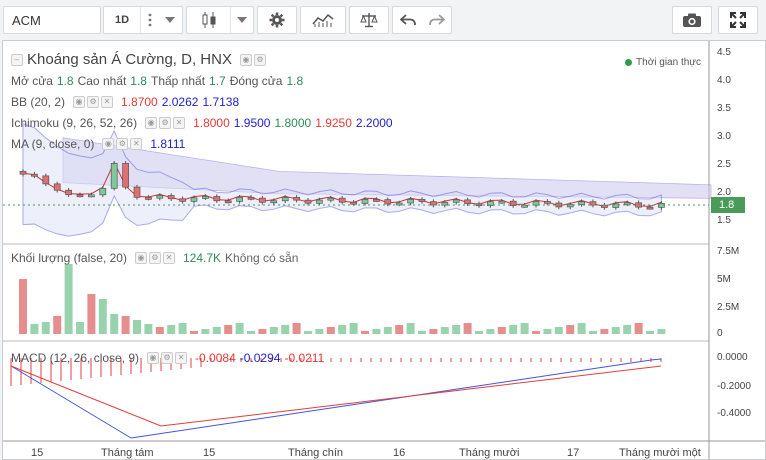 Image resolution: width=766 pixels, height=460 pixels. What do you see at coordinates (724, 164) in the screenshot?
I see `price-tick: 2.5` at bounding box center [724, 164].